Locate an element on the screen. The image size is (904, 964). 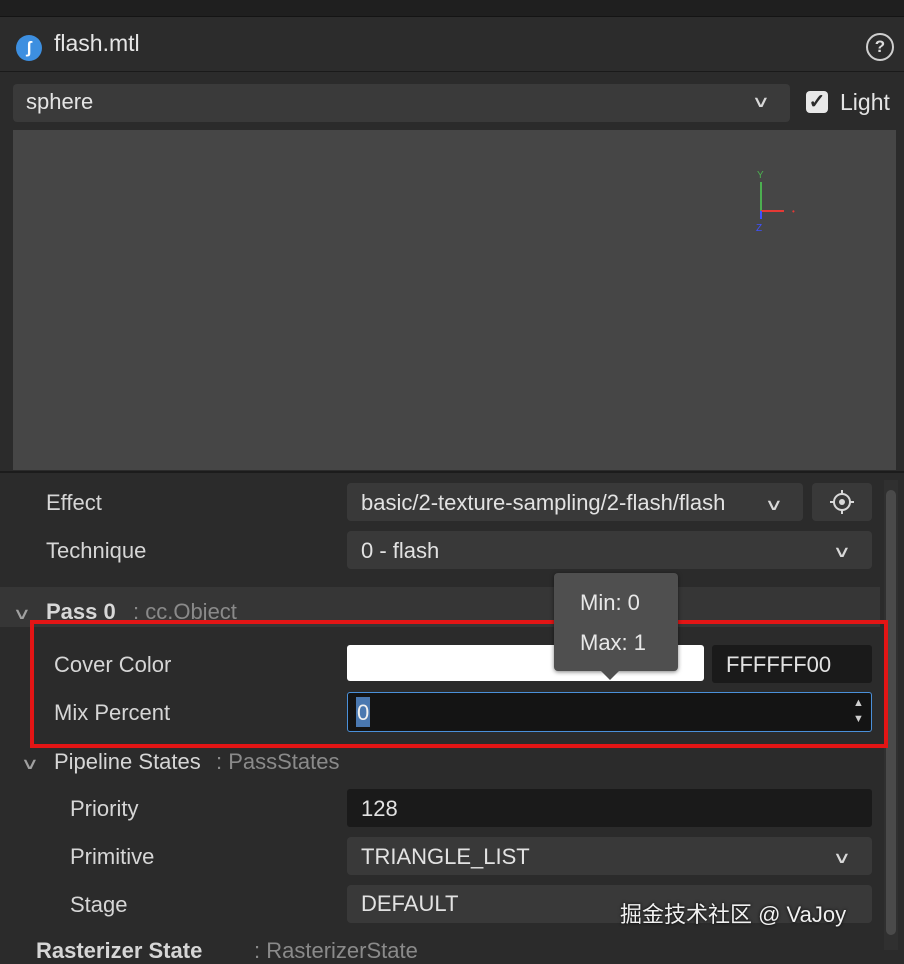
stage-value: DEFAULT is located at coordinates (410, 903).